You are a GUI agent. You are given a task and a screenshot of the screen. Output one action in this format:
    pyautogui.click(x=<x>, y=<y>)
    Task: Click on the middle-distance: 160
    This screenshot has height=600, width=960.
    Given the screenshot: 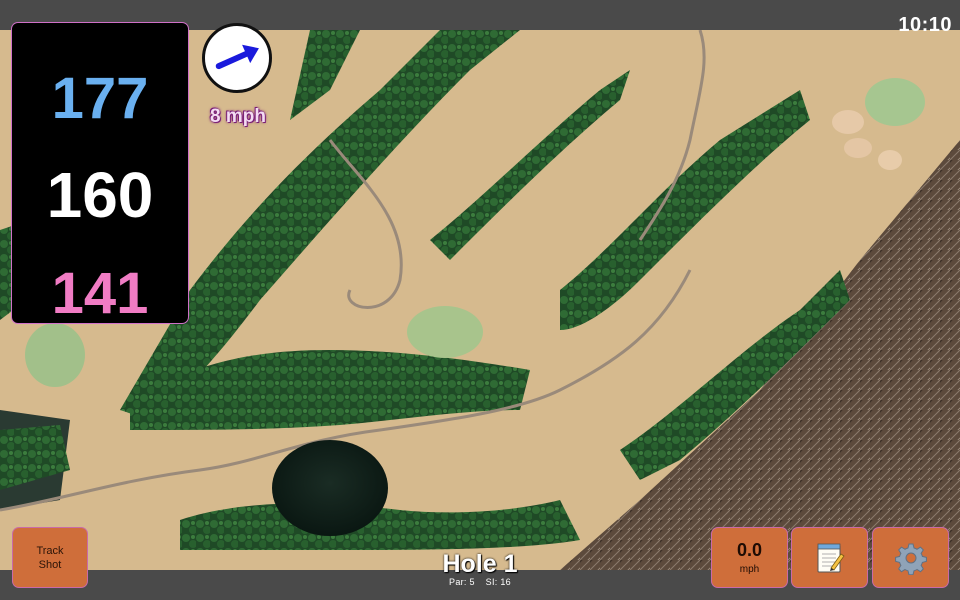 What is the action you would take?
    pyautogui.click(x=100, y=195)
    